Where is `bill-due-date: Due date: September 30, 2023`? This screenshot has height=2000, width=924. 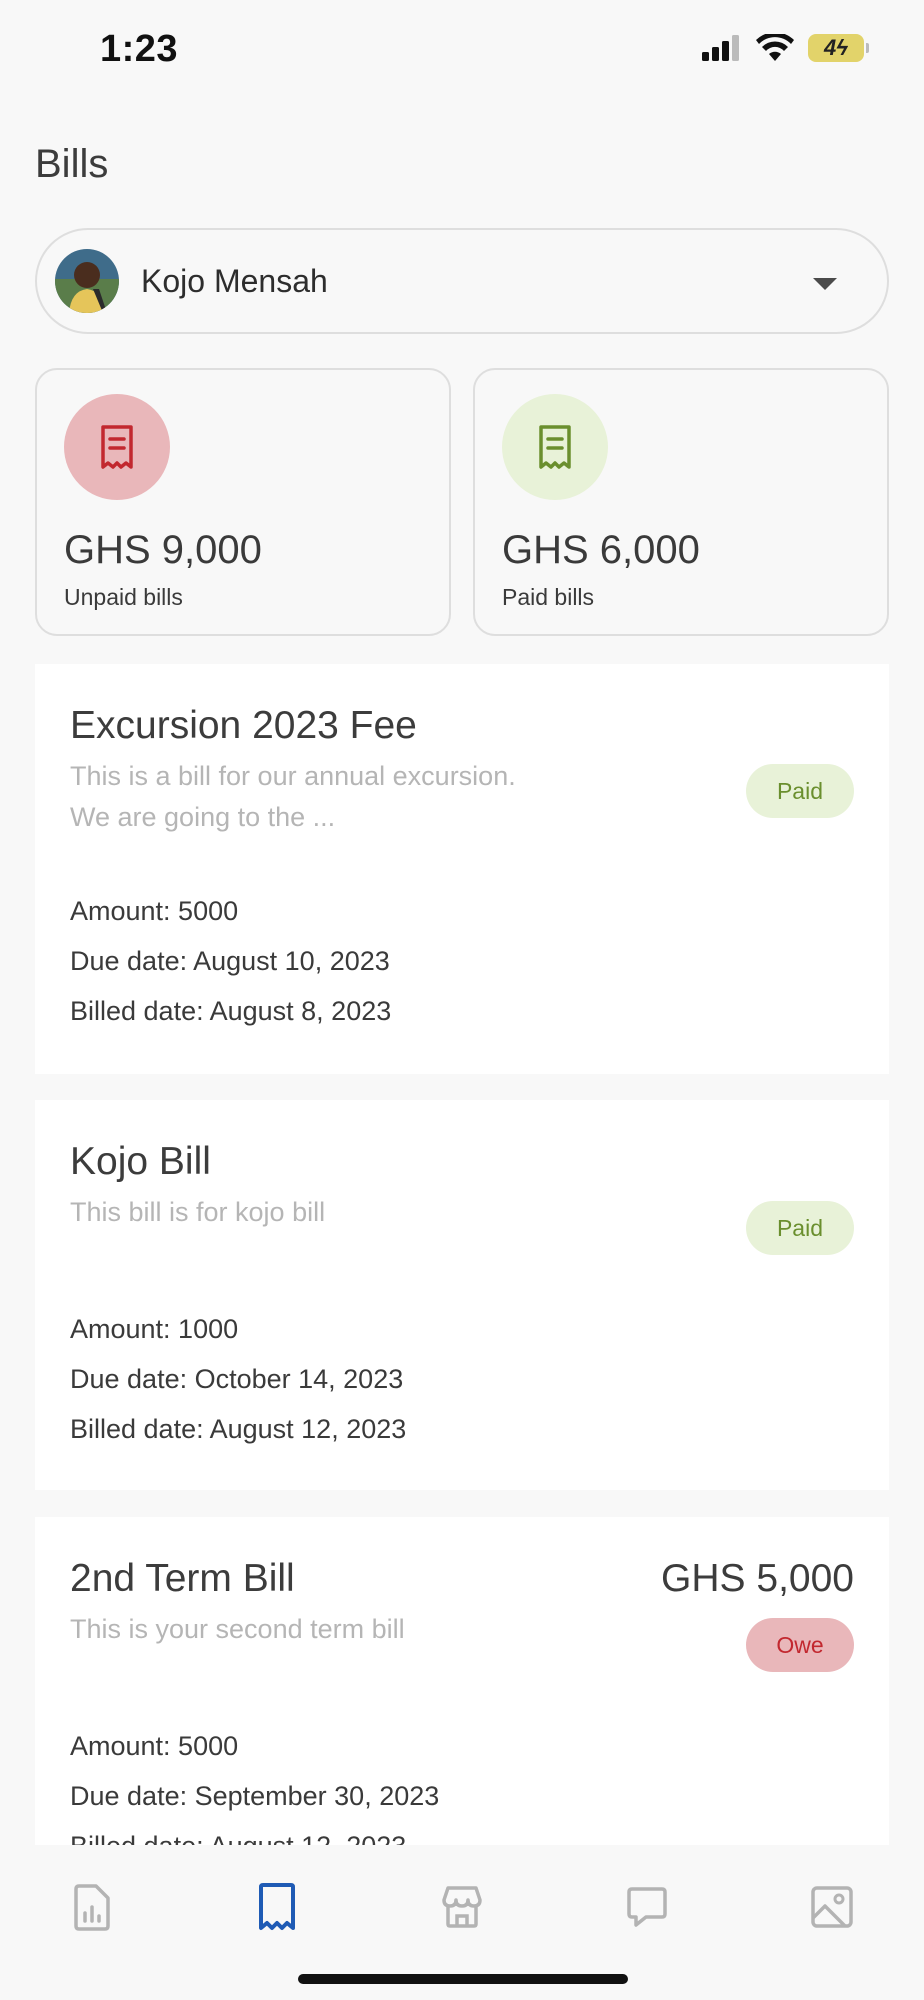 bill-due-date: Due date: September 30, 2023 is located at coordinates (255, 1796).